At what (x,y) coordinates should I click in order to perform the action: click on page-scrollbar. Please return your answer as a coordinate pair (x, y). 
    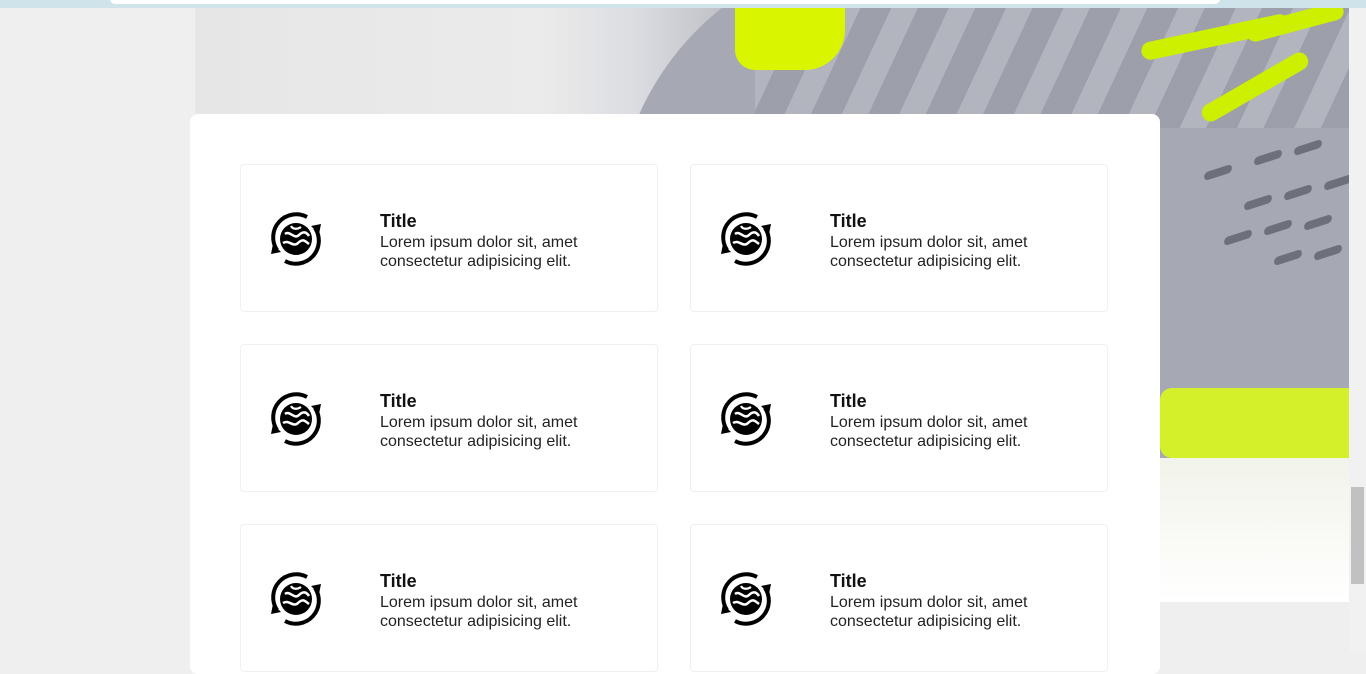
    Looking at the image, I should click on (1357, 330).